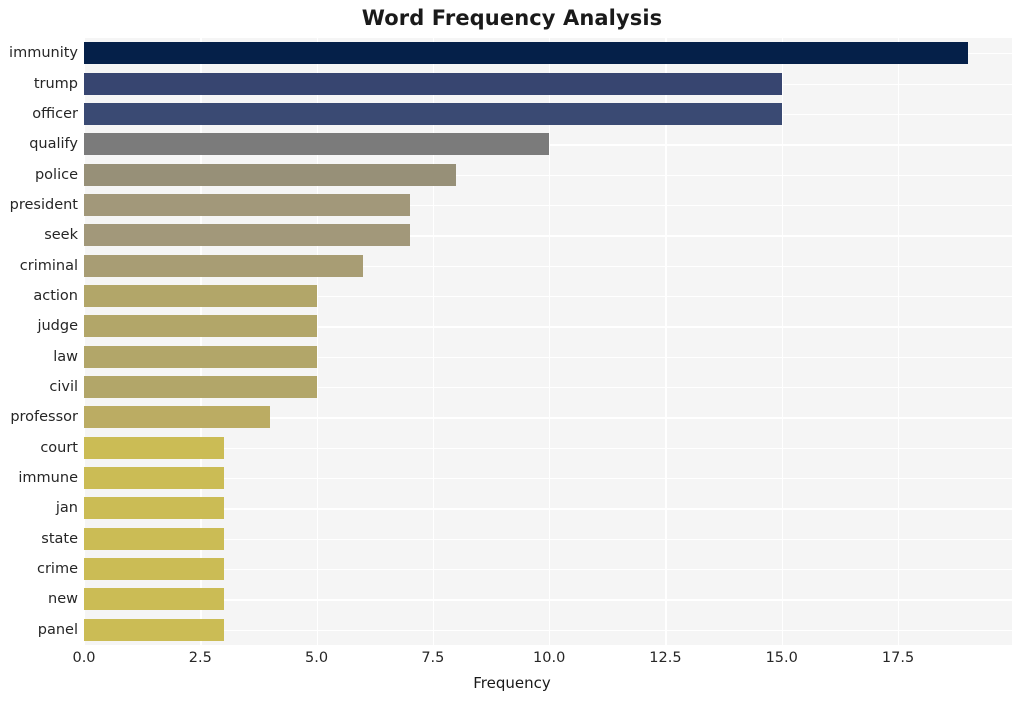 The image size is (1024, 701). Describe the element at coordinates (781, 658) in the screenshot. I see `x-tick-label: 15.0` at that location.